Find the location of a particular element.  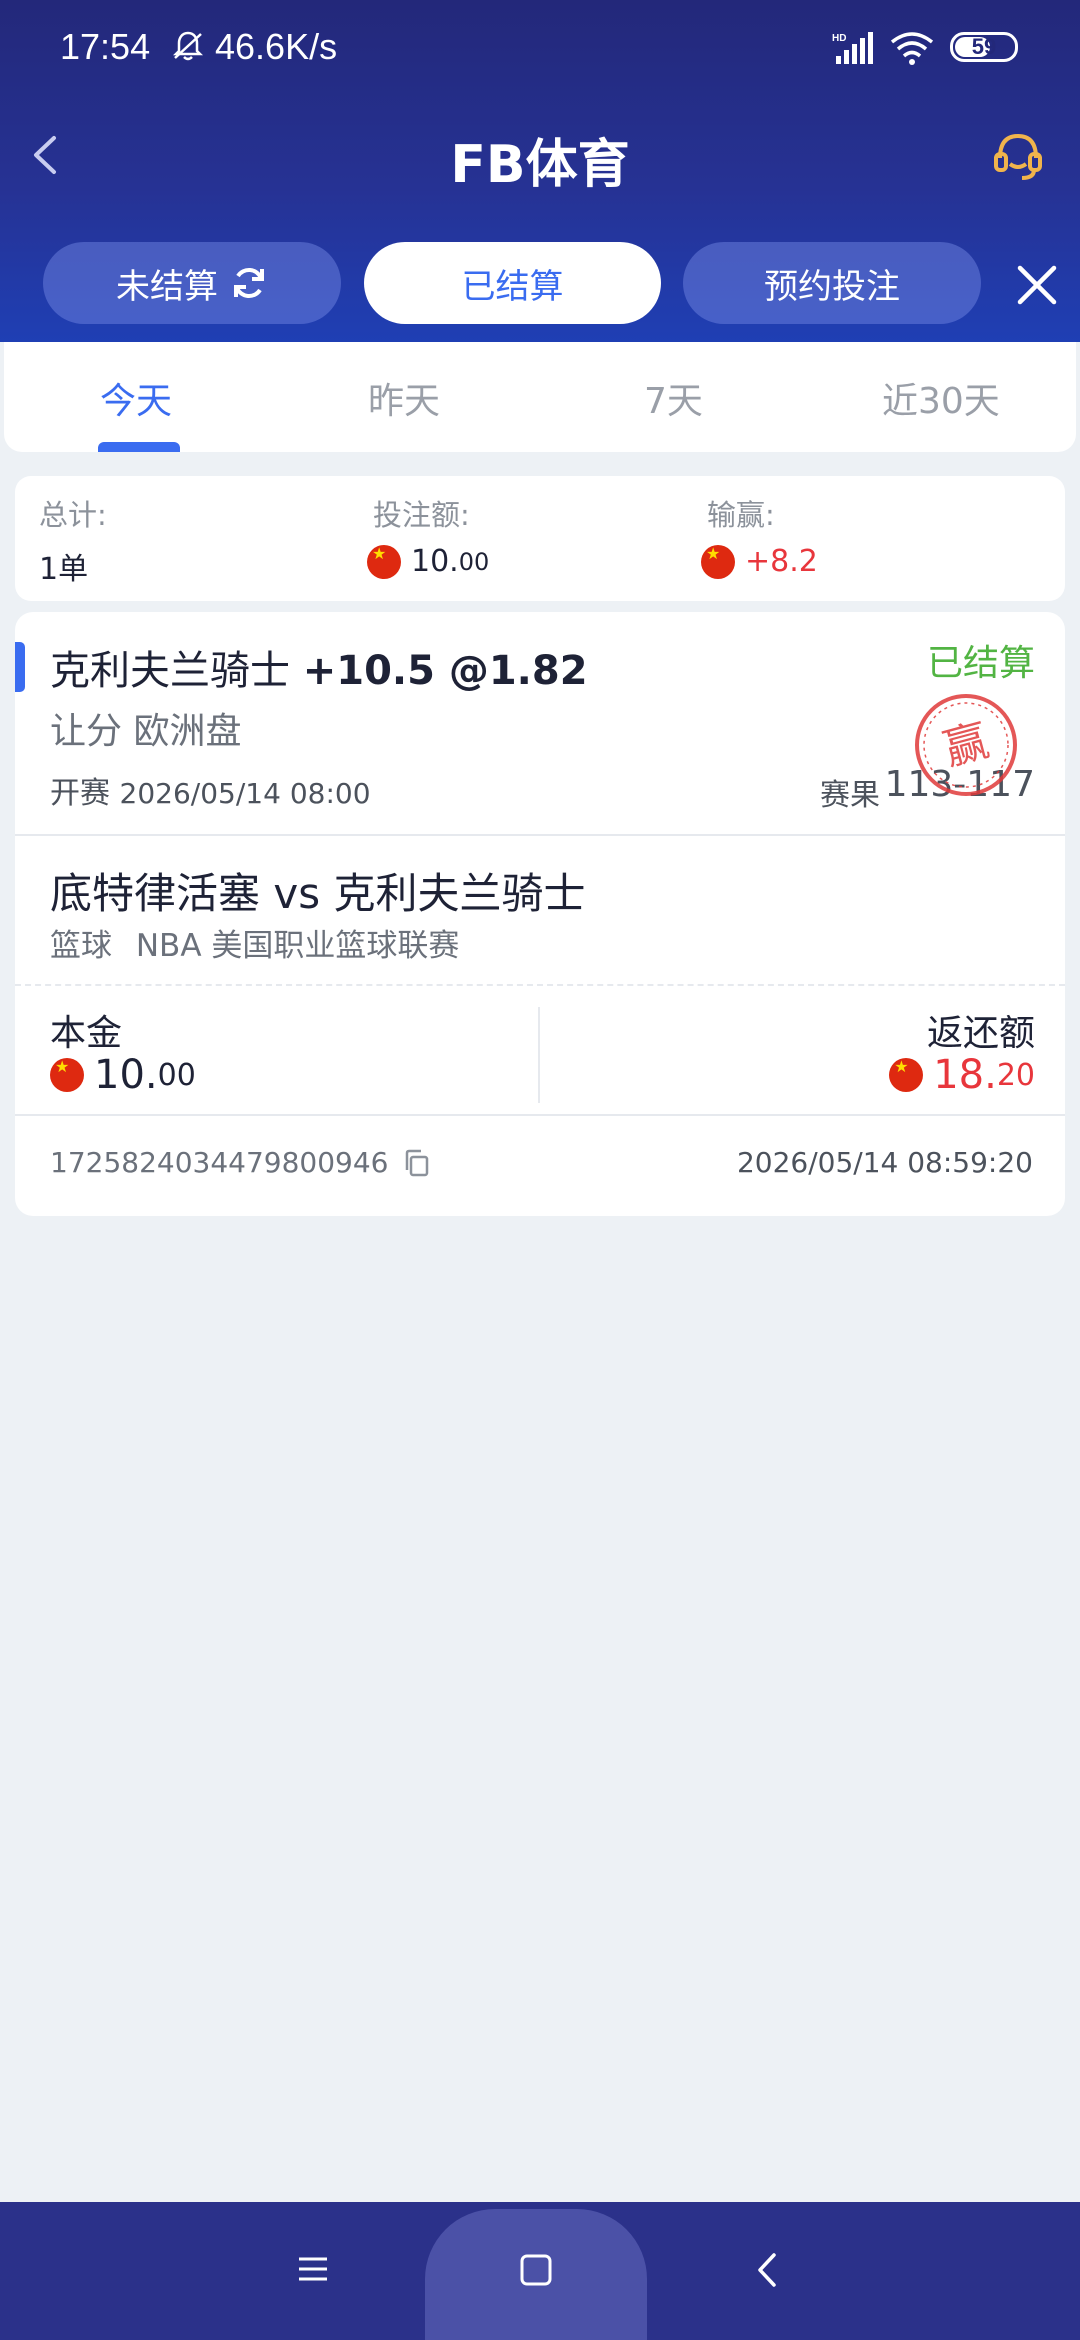

total-label: 总计: is located at coordinates (73, 515).